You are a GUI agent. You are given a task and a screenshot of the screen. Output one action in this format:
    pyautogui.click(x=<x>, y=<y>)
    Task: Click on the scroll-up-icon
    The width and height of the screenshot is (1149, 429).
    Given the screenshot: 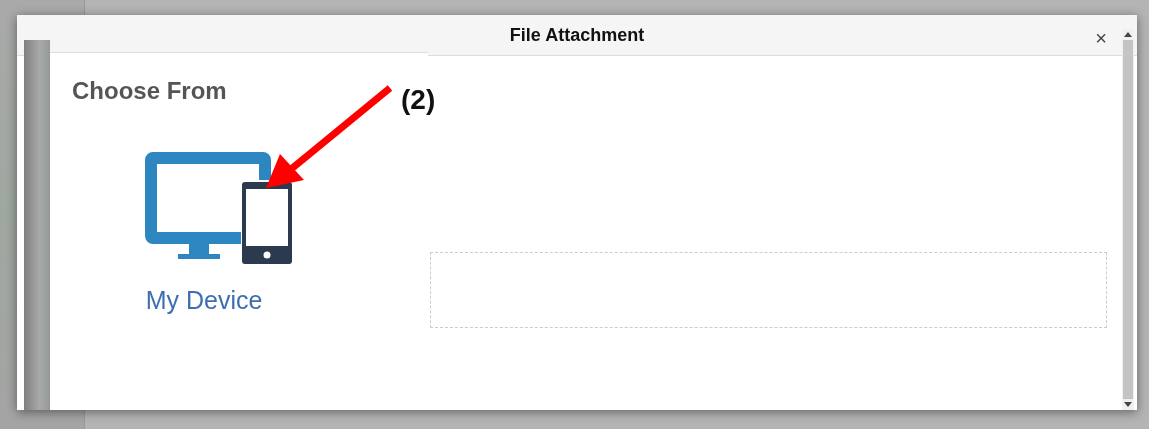 What is the action you would take?
    pyautogui.click(x=1128, y=34)
    